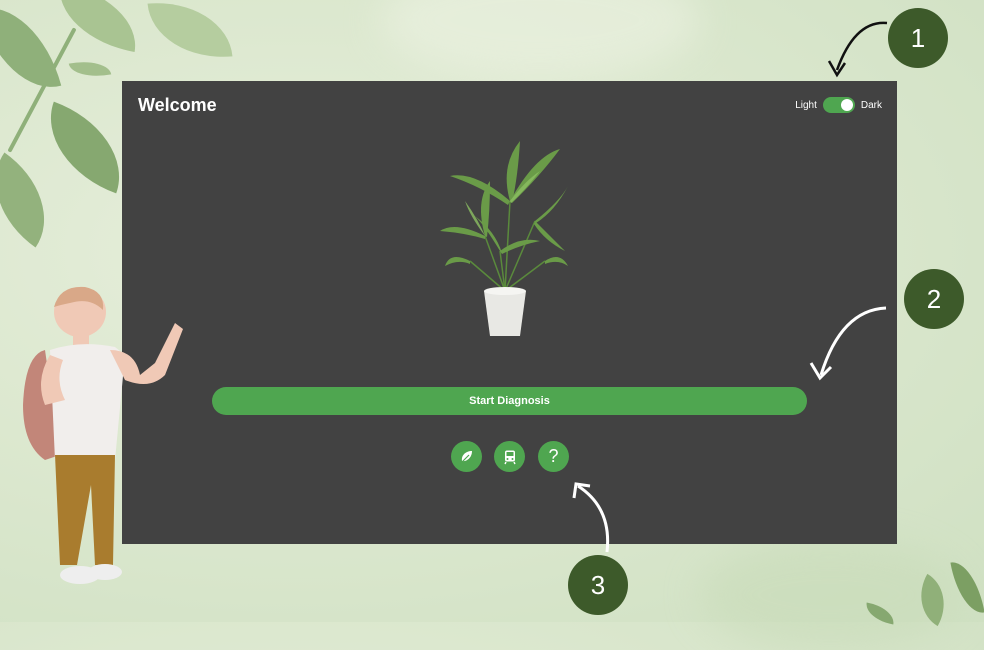 This screenshot has height=650, width=984. I want to click on start-diagnosis-button: Start Diagnosis, so click(509, 401).